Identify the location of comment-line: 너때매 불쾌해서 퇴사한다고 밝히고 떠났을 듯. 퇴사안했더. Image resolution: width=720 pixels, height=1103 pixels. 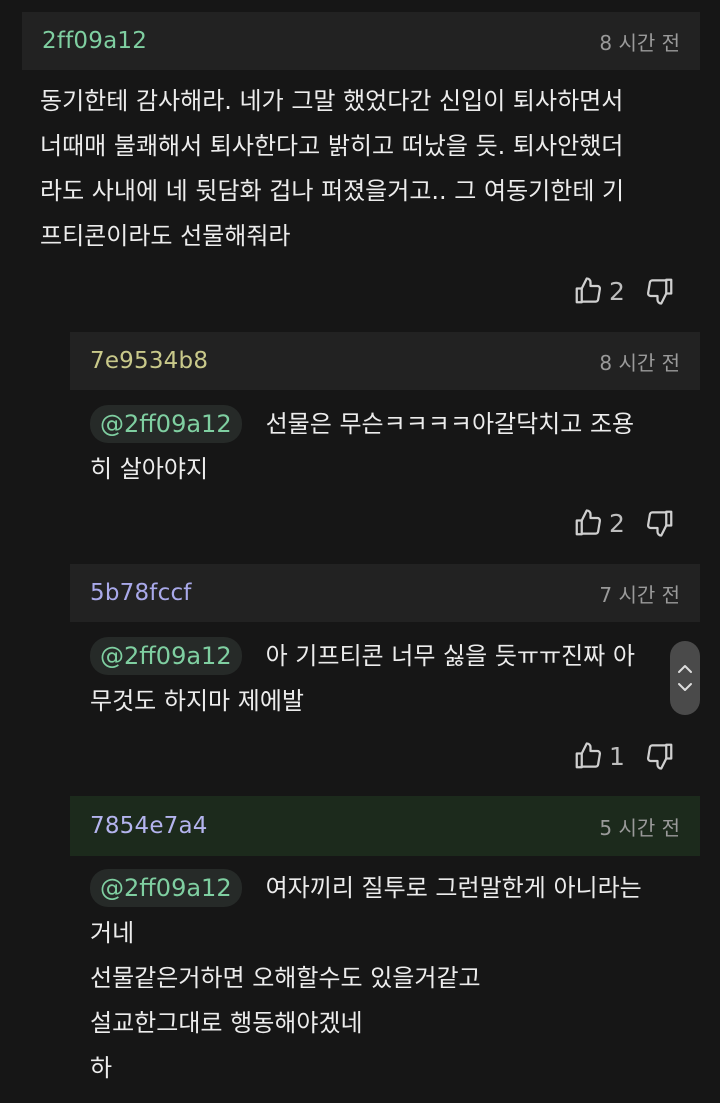
(332, 146).